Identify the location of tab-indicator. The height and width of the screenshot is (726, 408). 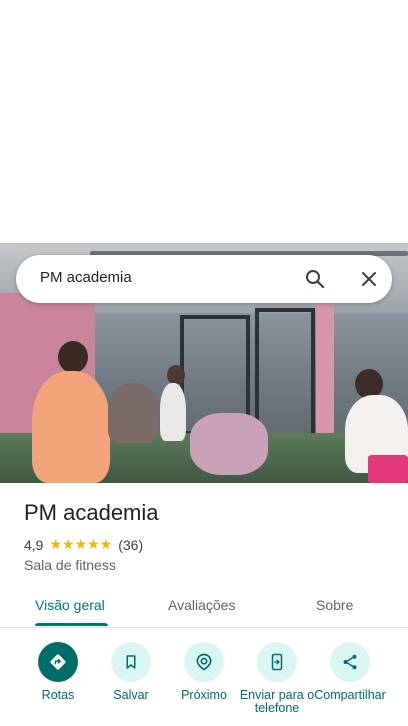
(71, 624).